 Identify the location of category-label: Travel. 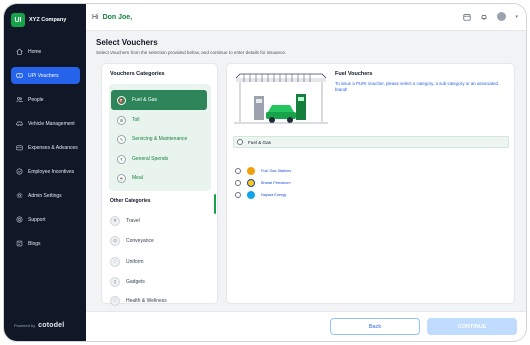
(133, 221).